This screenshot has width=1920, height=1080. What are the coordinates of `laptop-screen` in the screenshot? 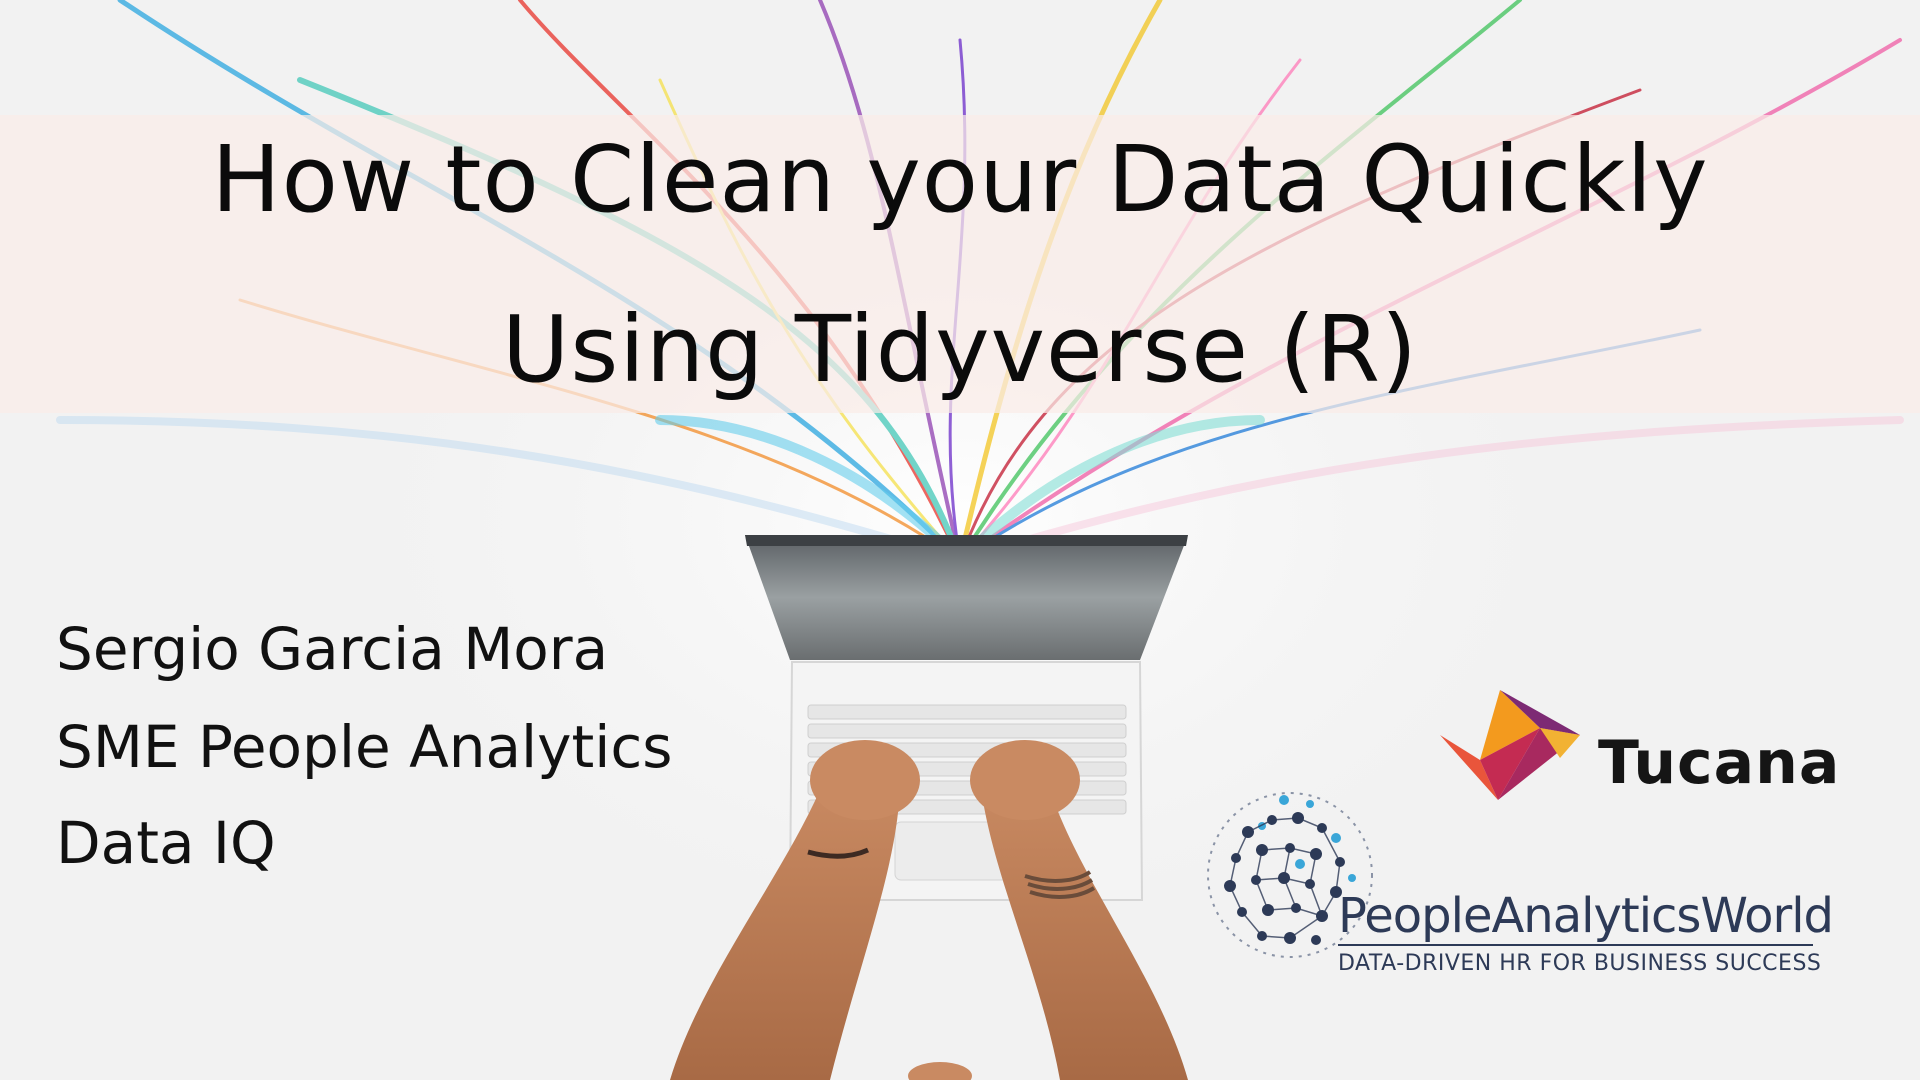 It's located at (966, 597).